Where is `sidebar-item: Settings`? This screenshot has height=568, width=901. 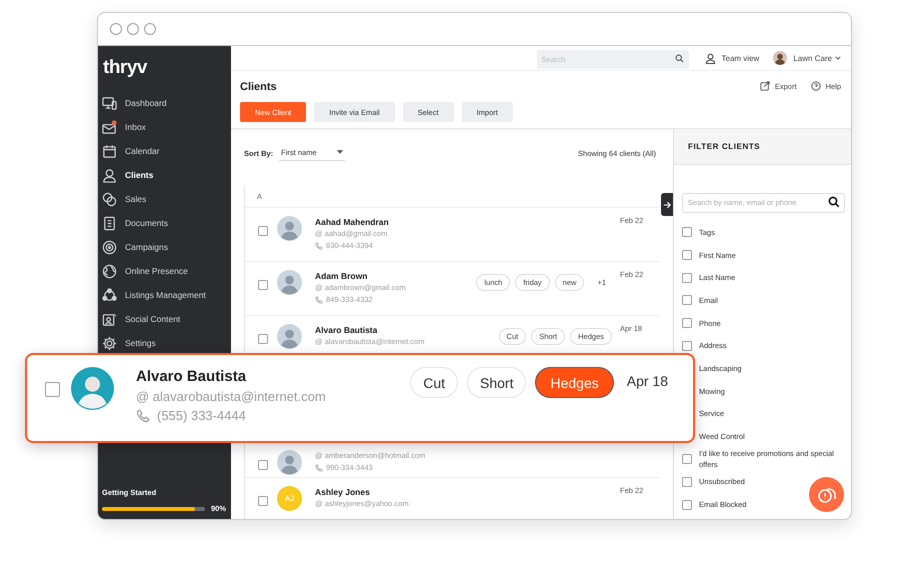
sidebar-item: Settings is located at coordinates (164, 343).